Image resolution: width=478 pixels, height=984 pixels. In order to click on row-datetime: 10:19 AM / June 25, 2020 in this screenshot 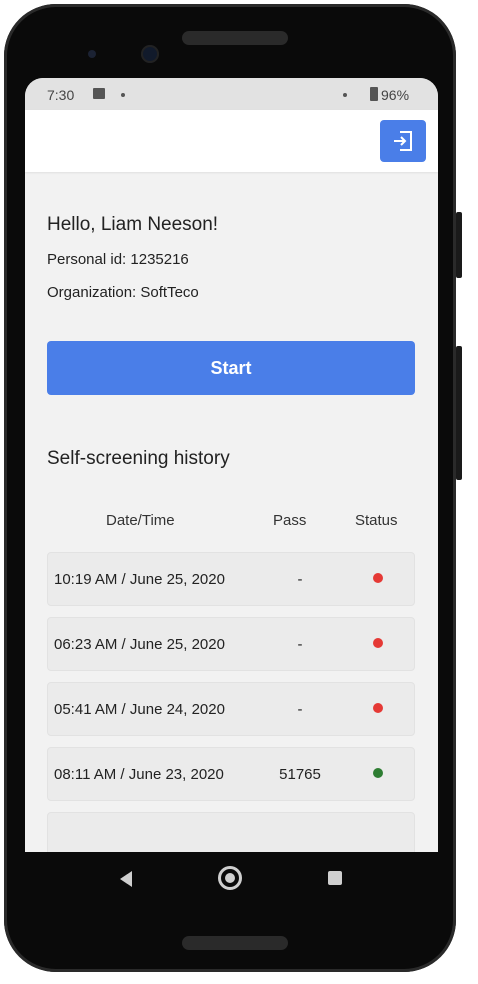, I will do `click(139, 579)`.